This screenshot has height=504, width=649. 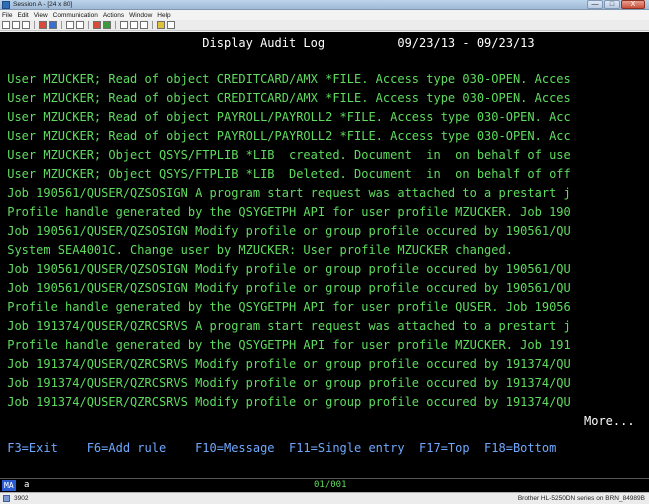 What do you see at coordinates (113, 15) in the screenshot?
I see `menu-actions: Actions` at bounding box center [113, 15].